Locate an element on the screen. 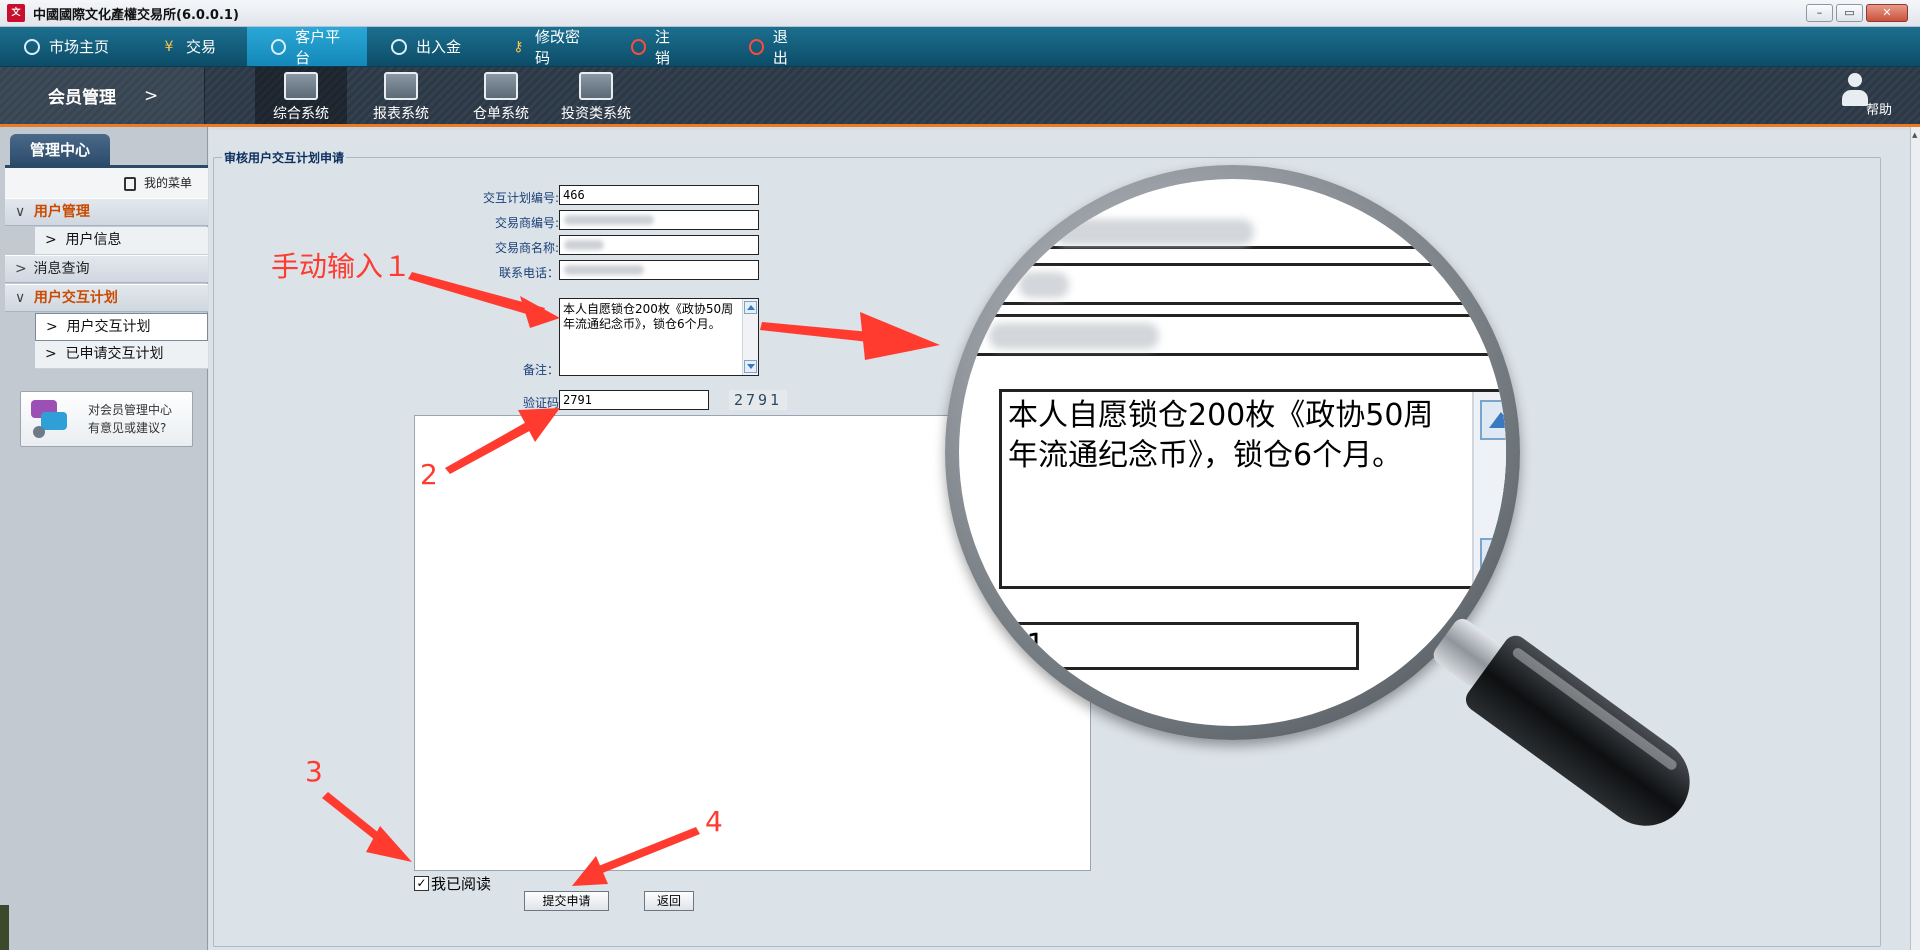  remark-scrollbar is located at coordinates (750, 337).